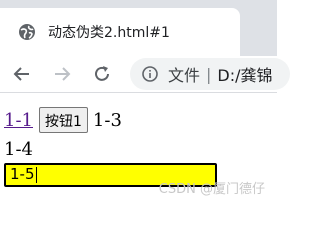 This screenshot has height=240, width=320. What do you see at coordinates (22, 174) in the screenshot?
I see `input-value: 1-5` at bounding box center [22, 174].